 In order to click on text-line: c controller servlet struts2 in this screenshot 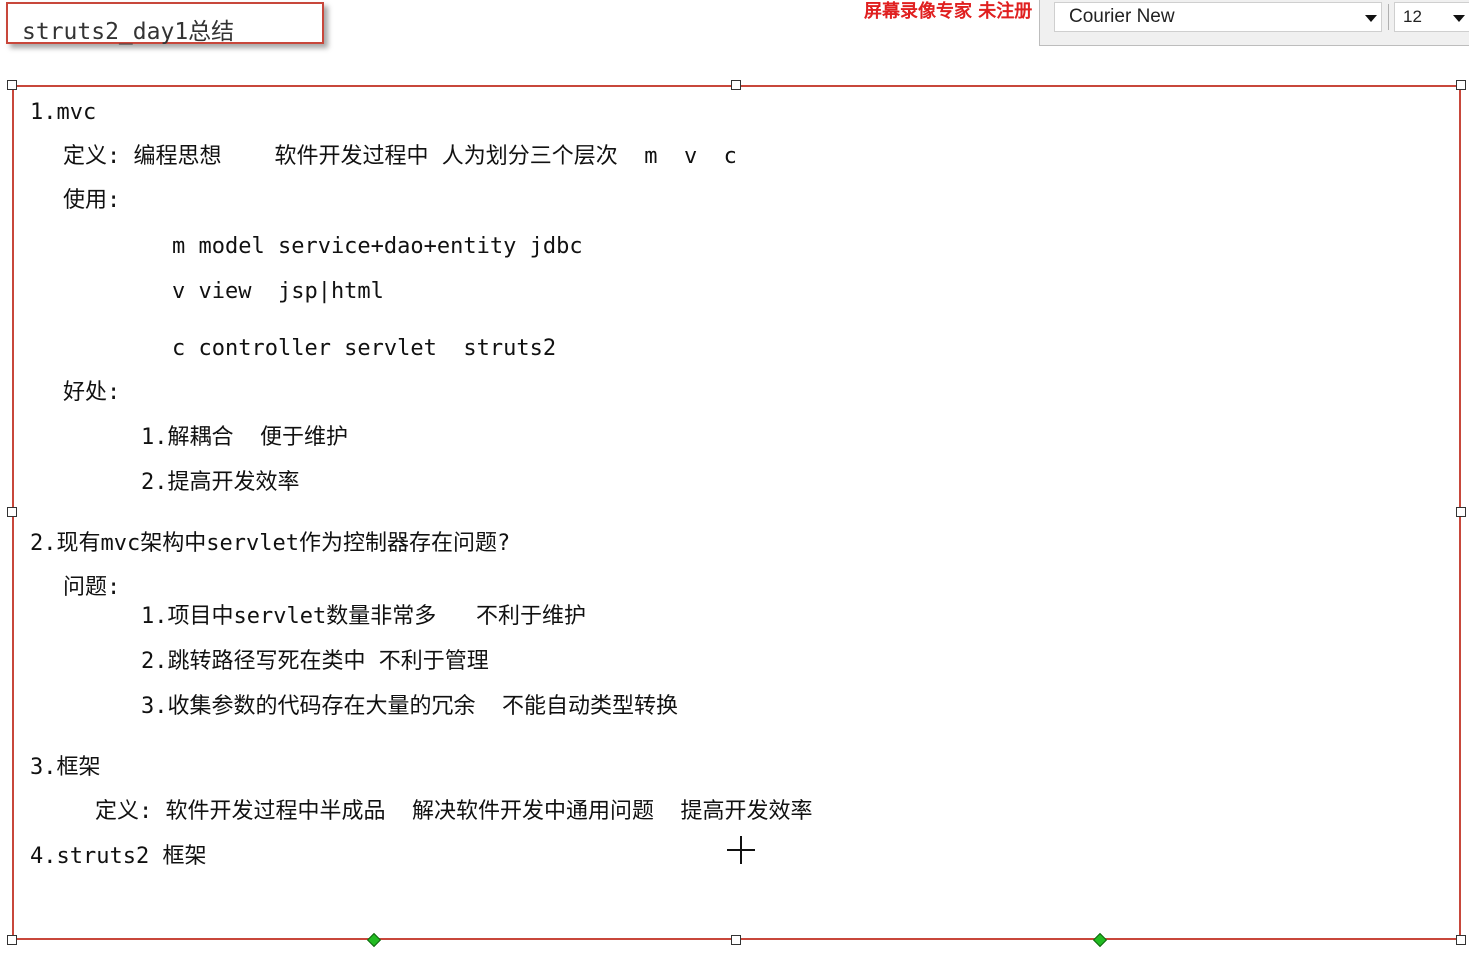, I will do `click(364, 348)`.